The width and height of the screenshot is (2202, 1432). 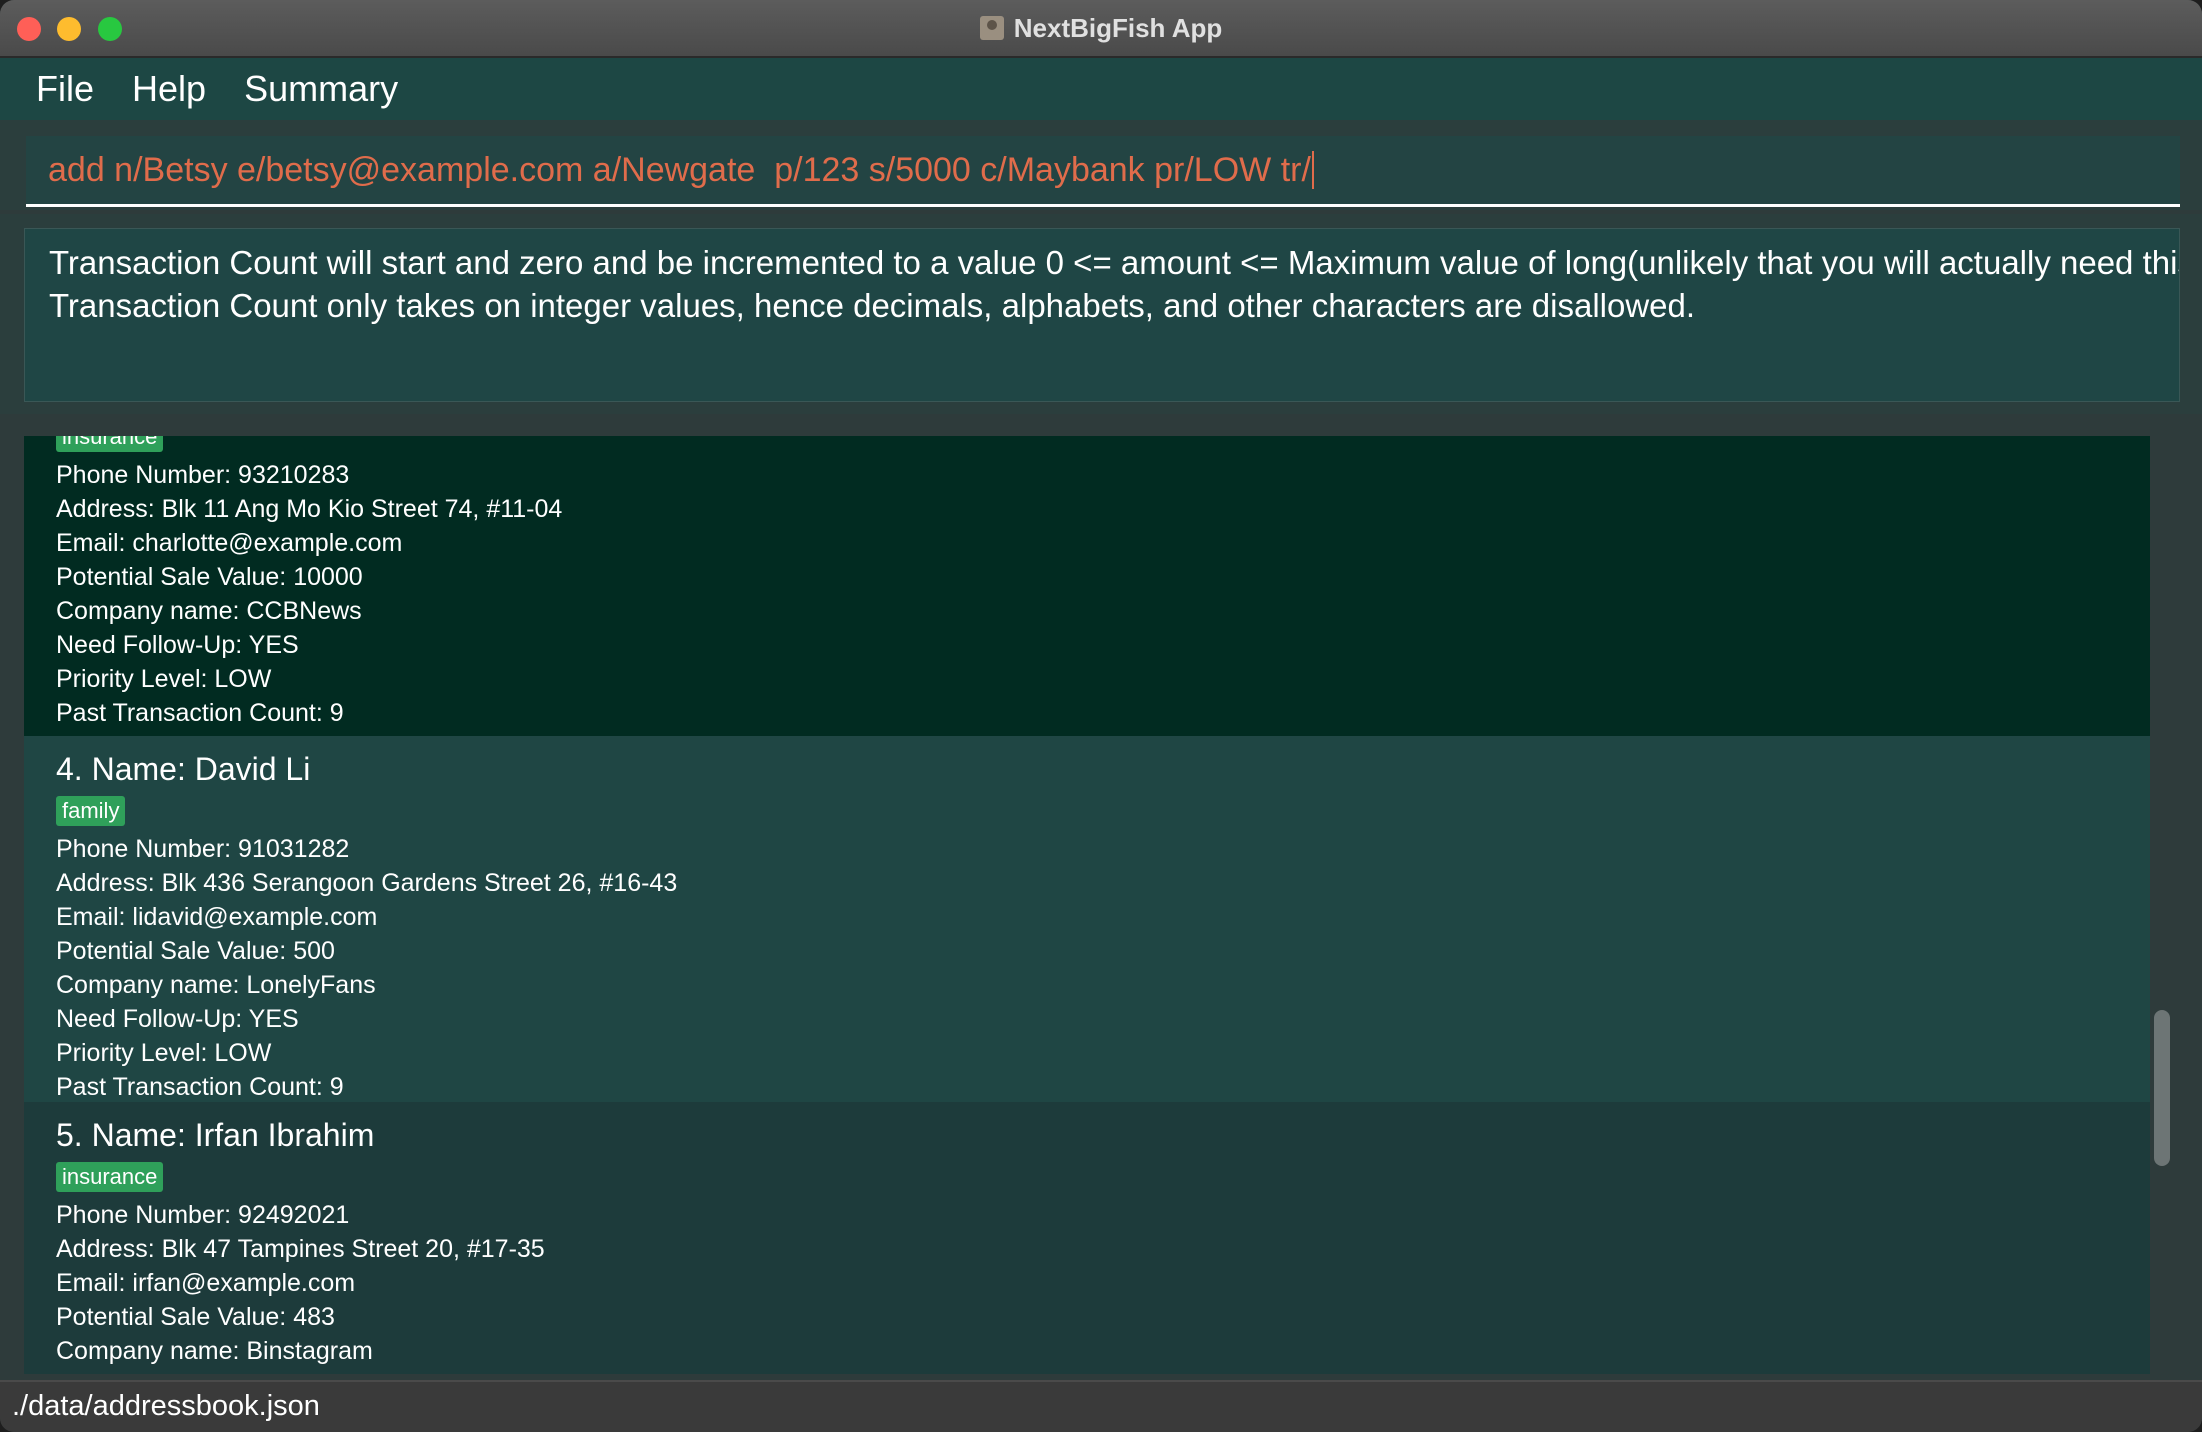 I want to click on status-file-path: ./data/addressbook.json, so click(x=166, y=1406).